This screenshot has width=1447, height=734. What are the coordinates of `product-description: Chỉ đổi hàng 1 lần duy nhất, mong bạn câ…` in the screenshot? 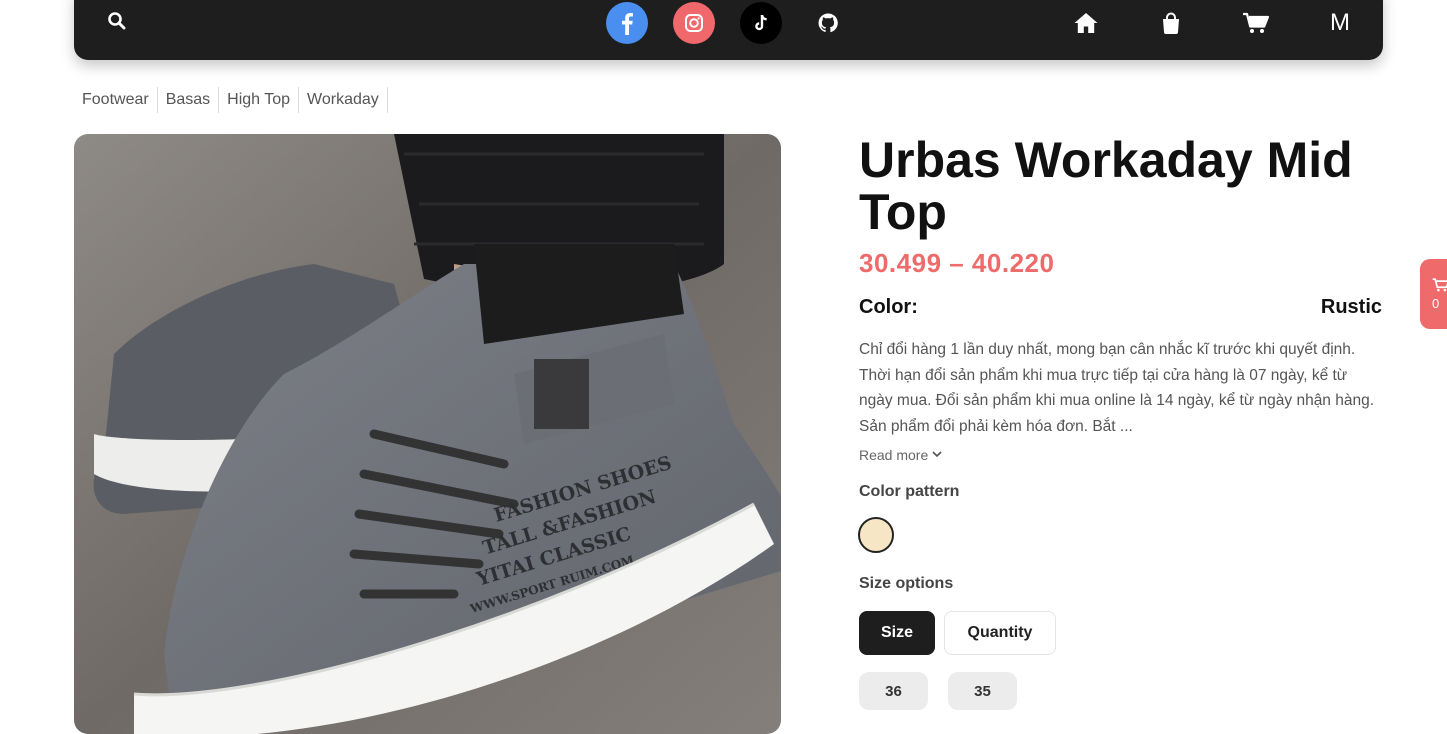 It's located at (1117, 388).